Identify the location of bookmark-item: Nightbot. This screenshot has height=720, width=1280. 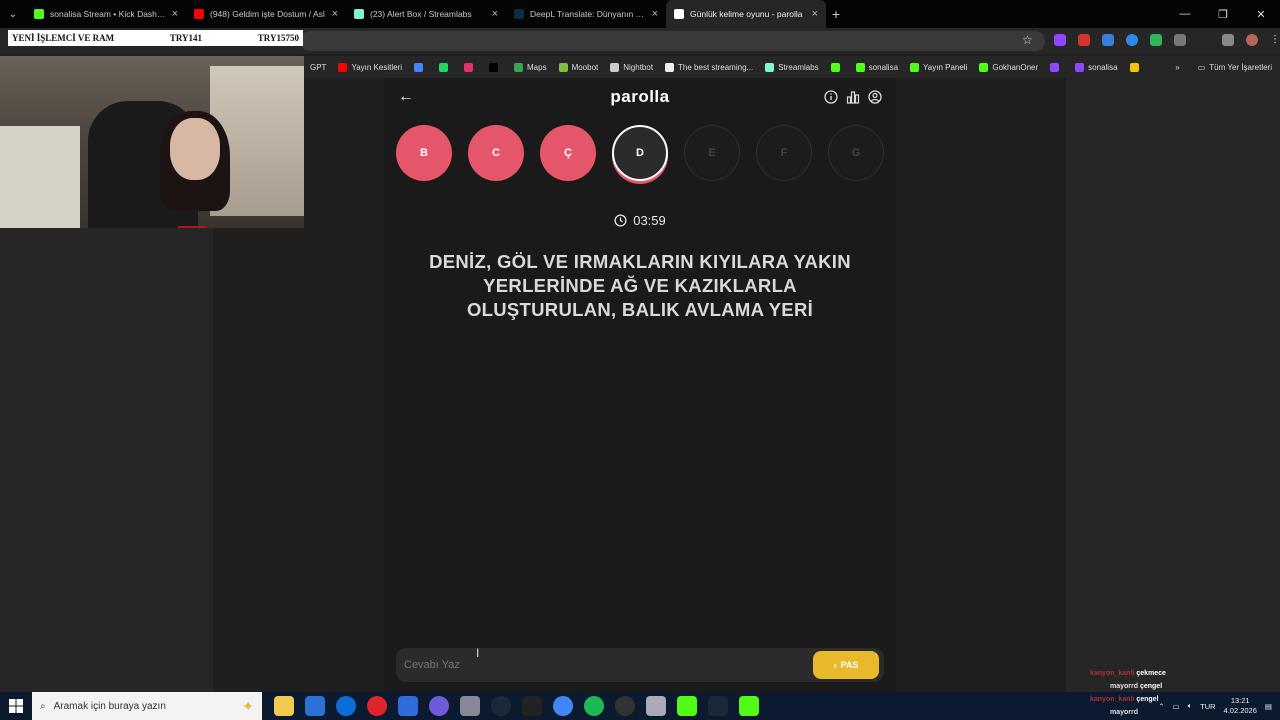
(631, 67).